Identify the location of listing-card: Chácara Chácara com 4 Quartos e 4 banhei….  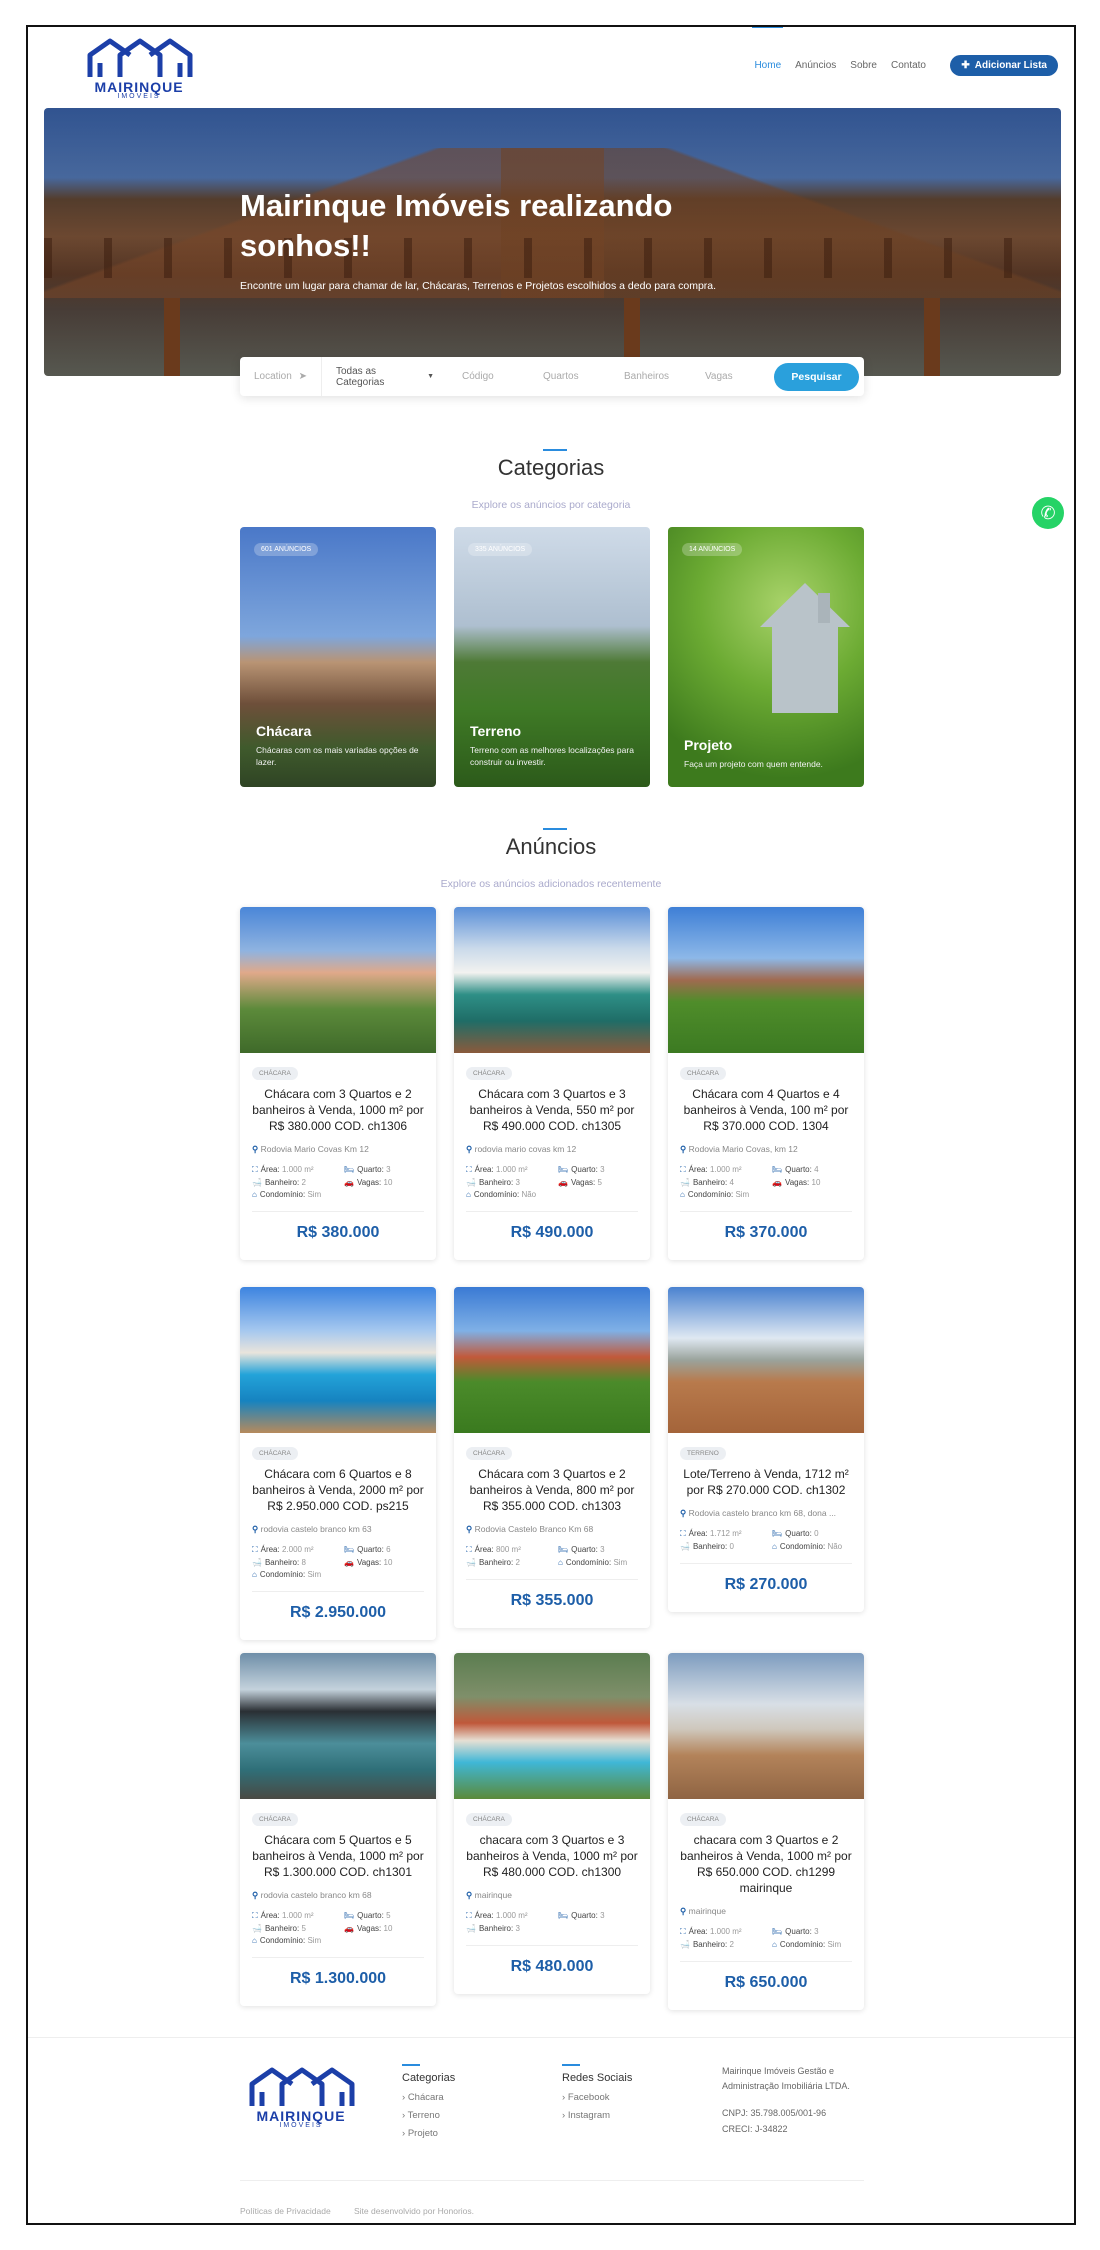
(766, 1083).